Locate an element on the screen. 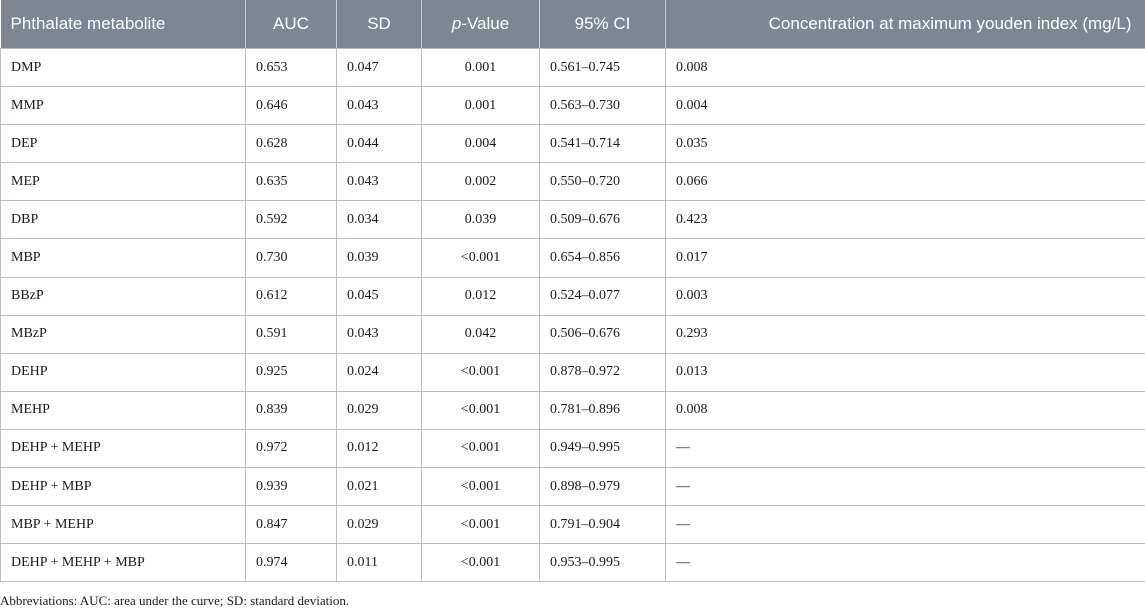 The width and height of the screenshot is (1145, 609). table-row: MEP 0.635 0.043 0.002 0.550–0.720 0.066 is located at coordinates (572, 182).